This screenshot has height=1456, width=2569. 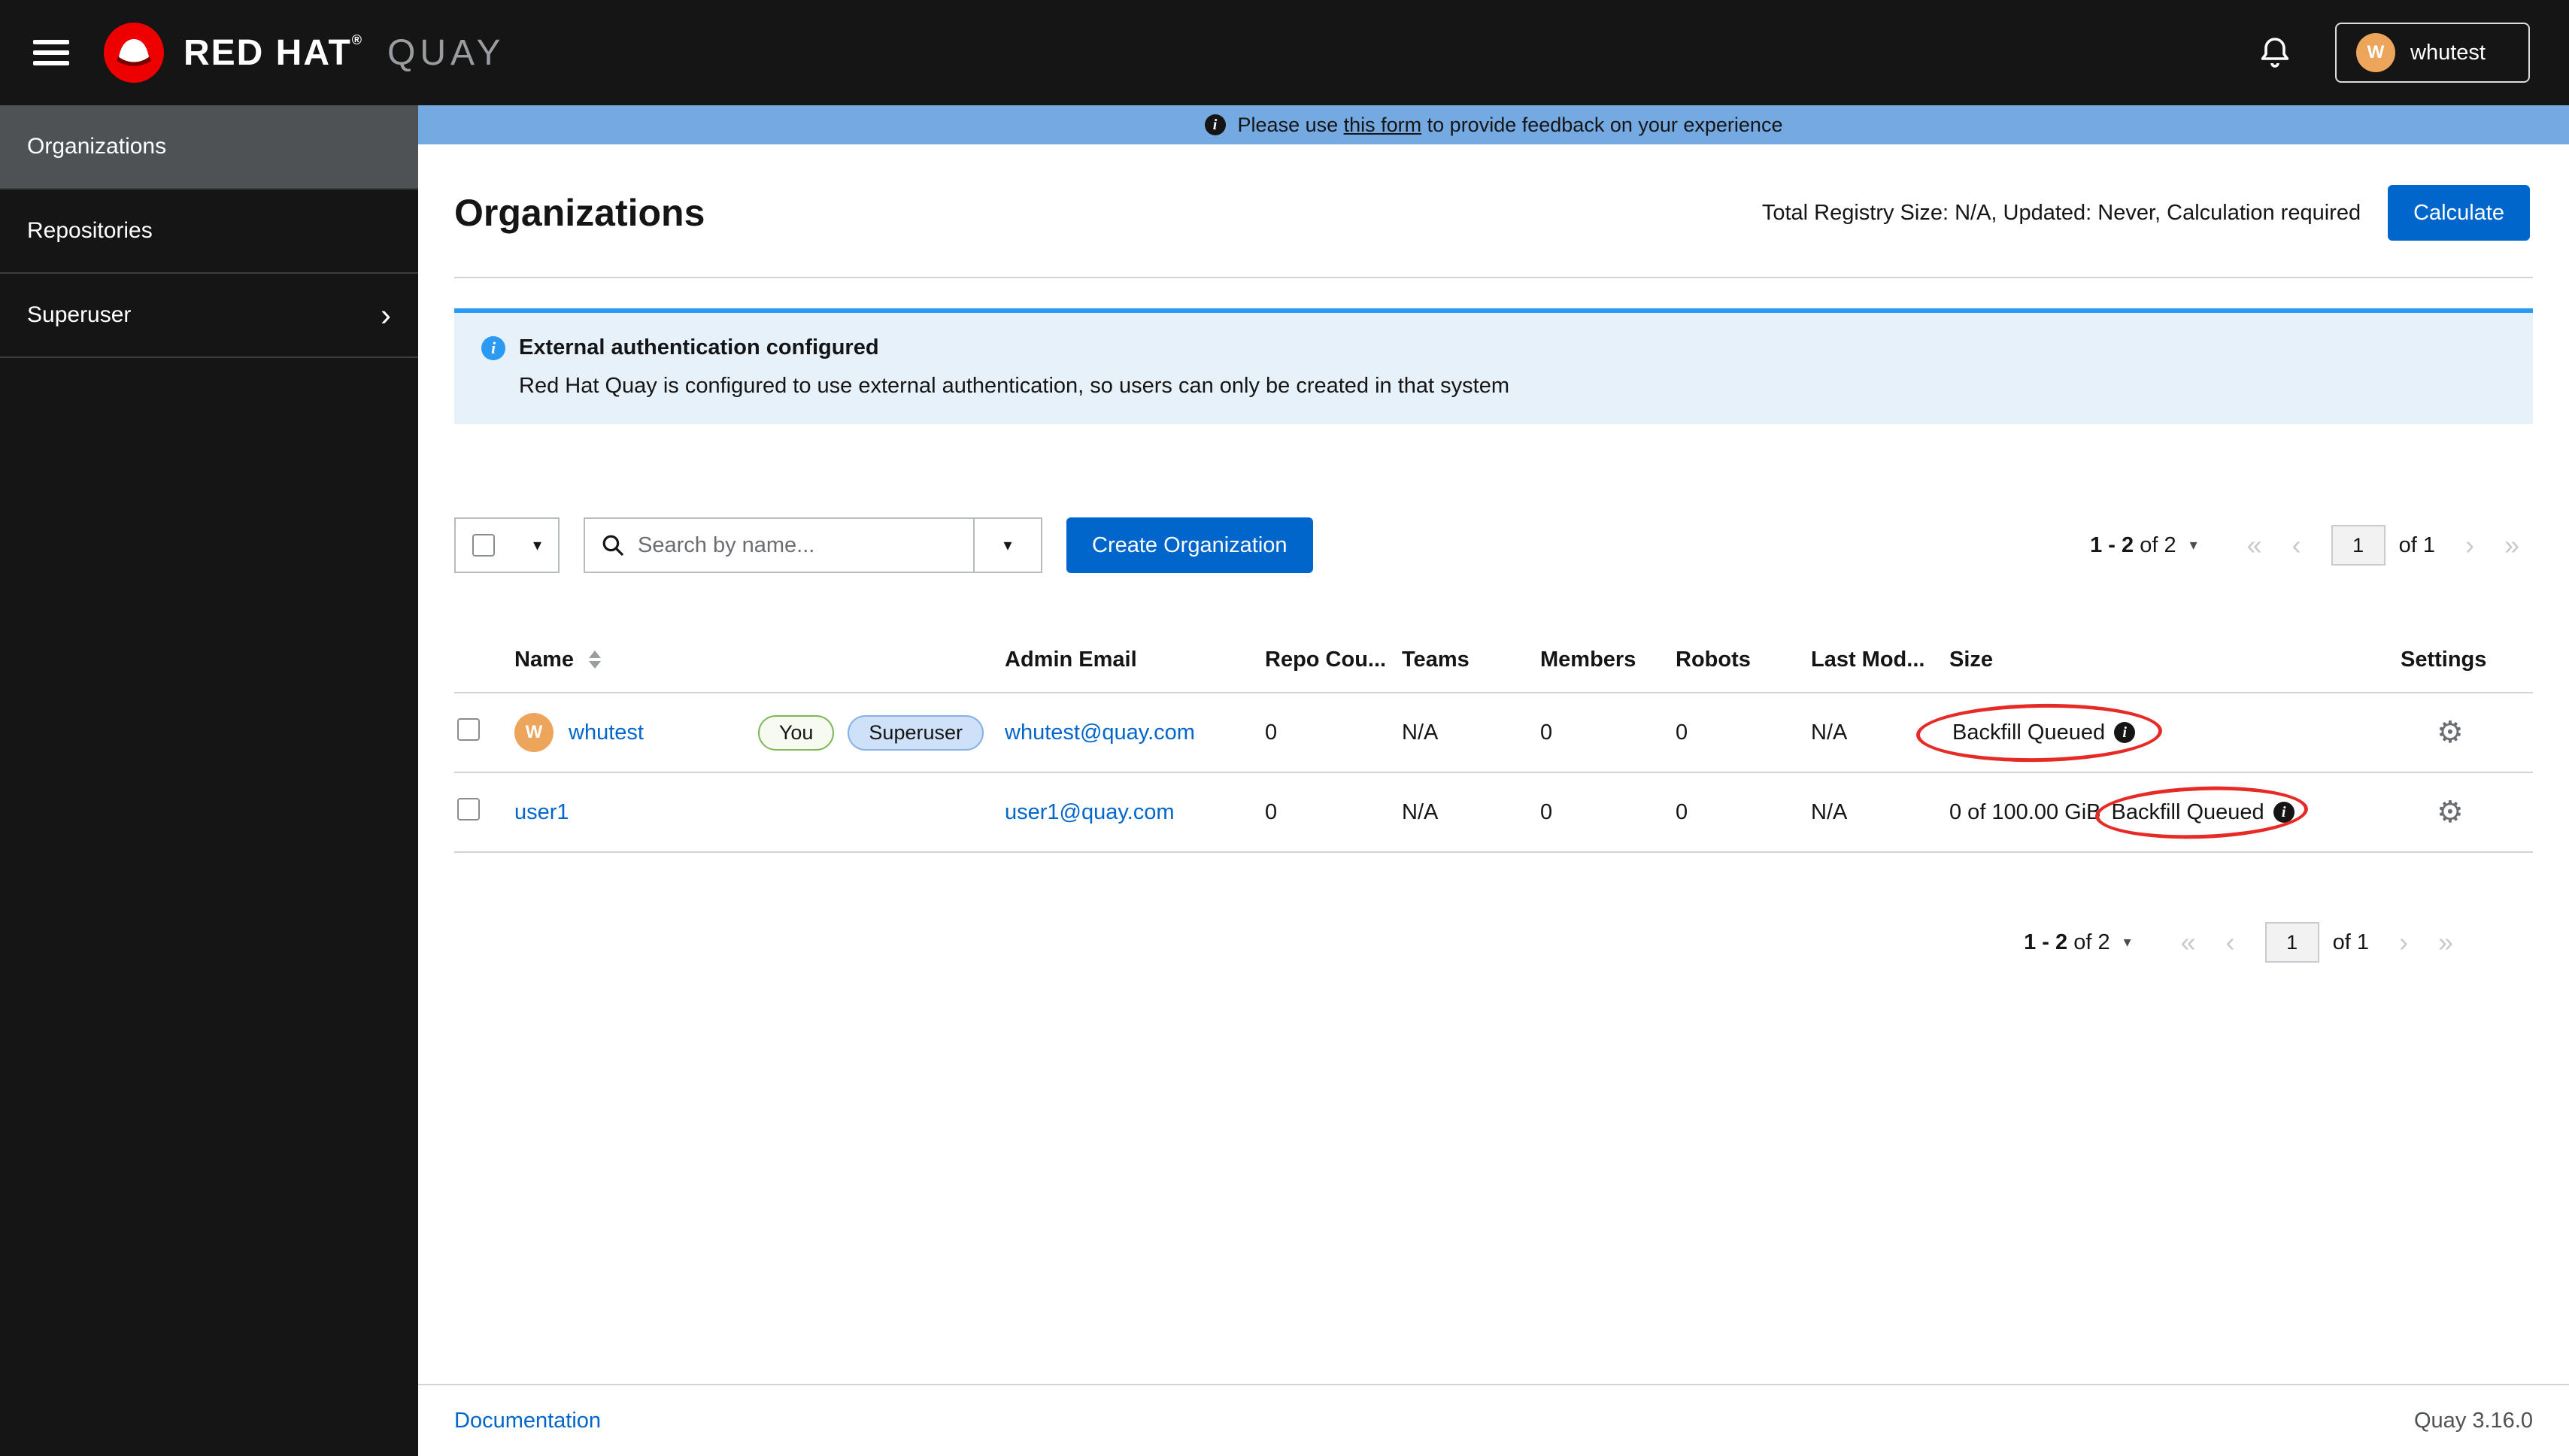 What do you see at coordinates (613, 545) in the screenshot?
I see `search-icon` at bounding box center [613, 545].